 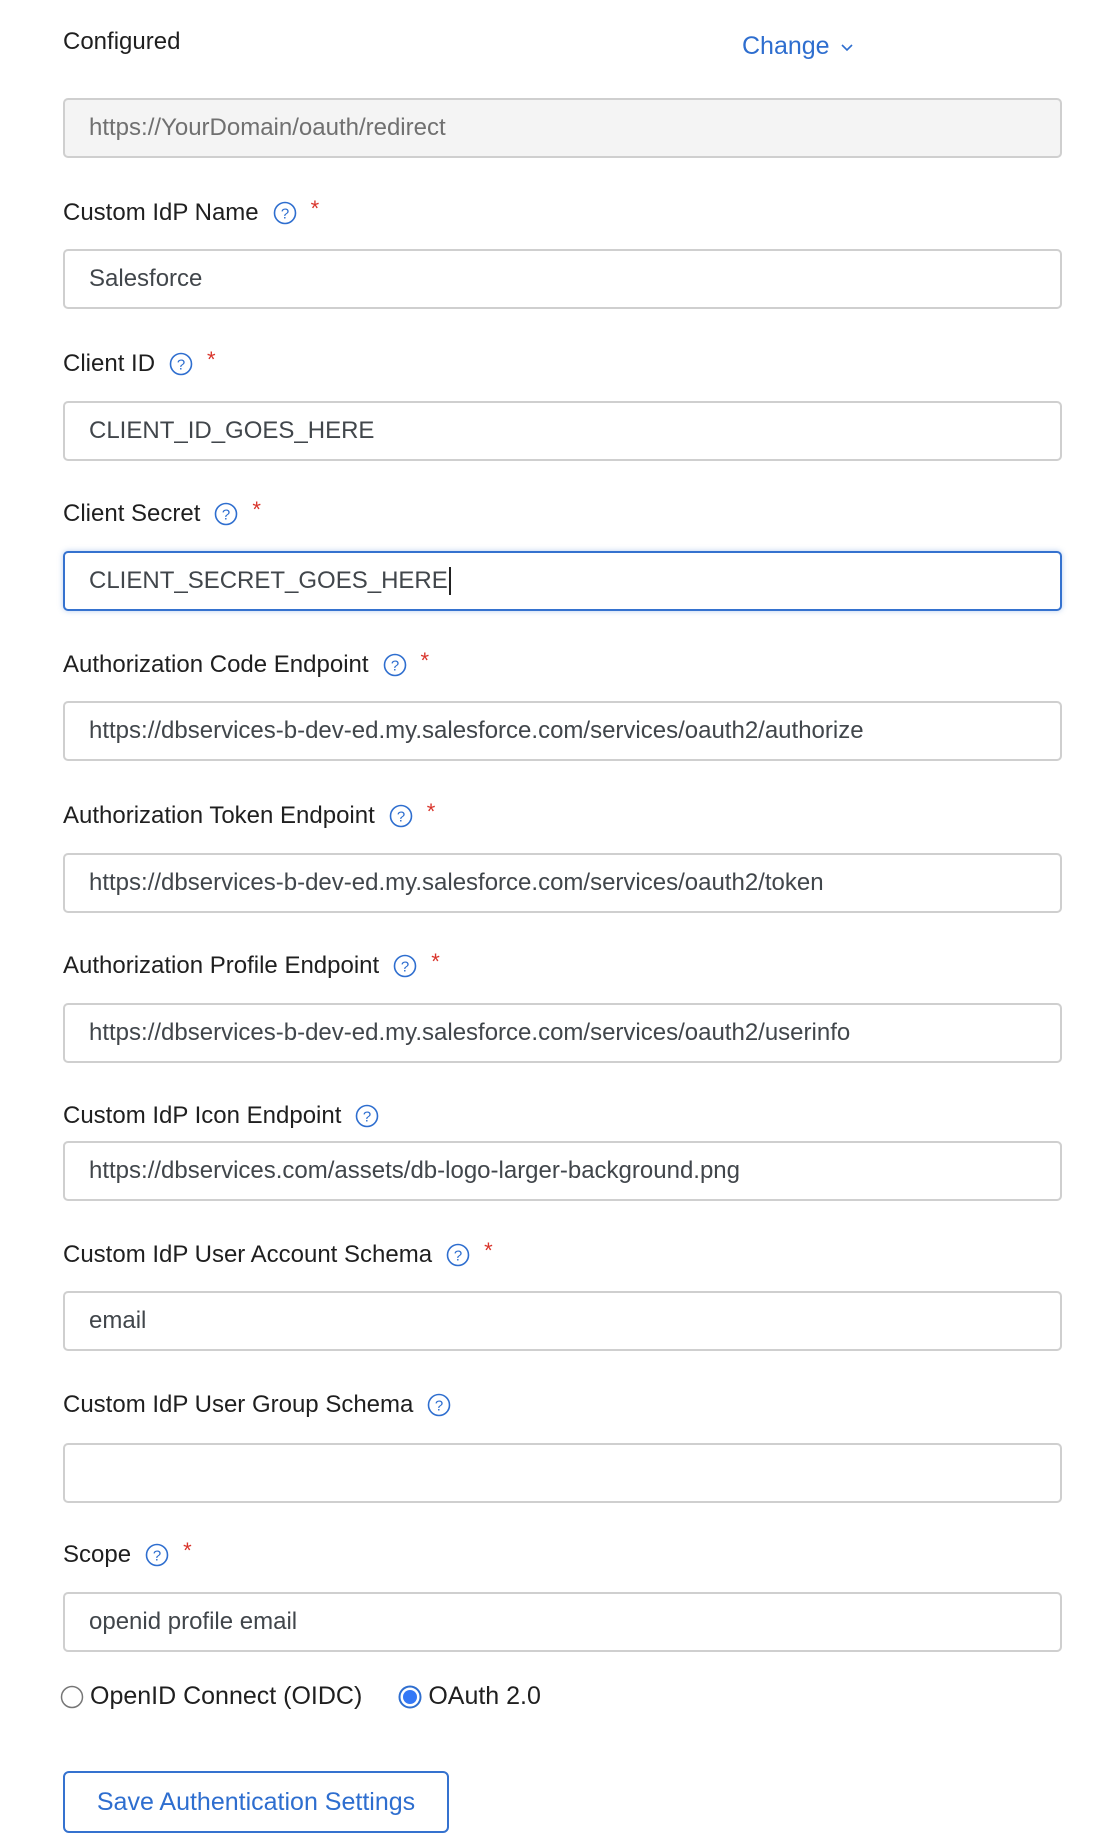 What do you see at coordinates (562, 279) in the screenshot?
I see `custom-idp-name-input: Salesforce` at bounding box center [562, 279].